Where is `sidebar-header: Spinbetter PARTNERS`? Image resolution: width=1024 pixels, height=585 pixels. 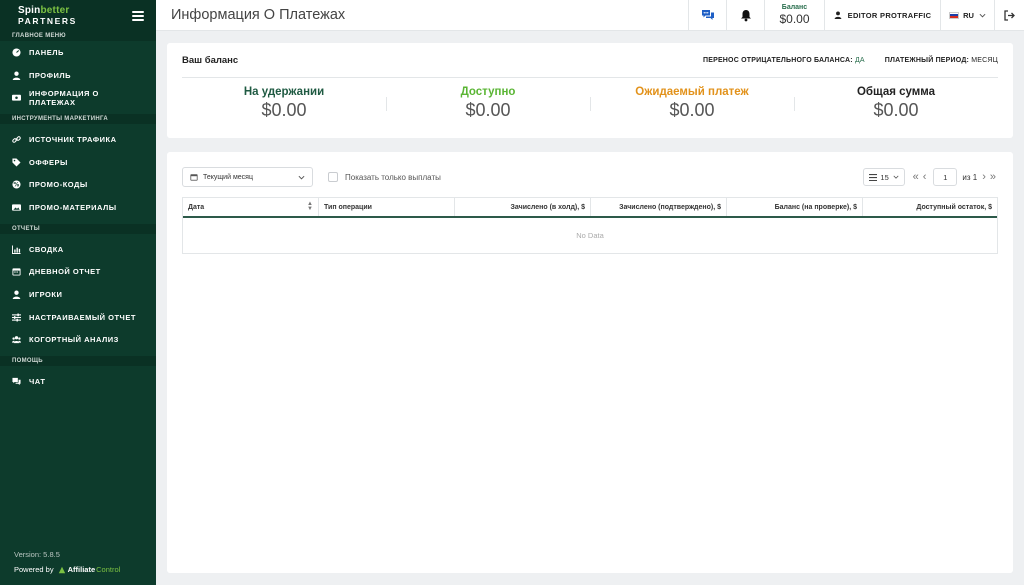 sidebar-header: Spinbetter PARTNERS is located at coordinates (78, 15).